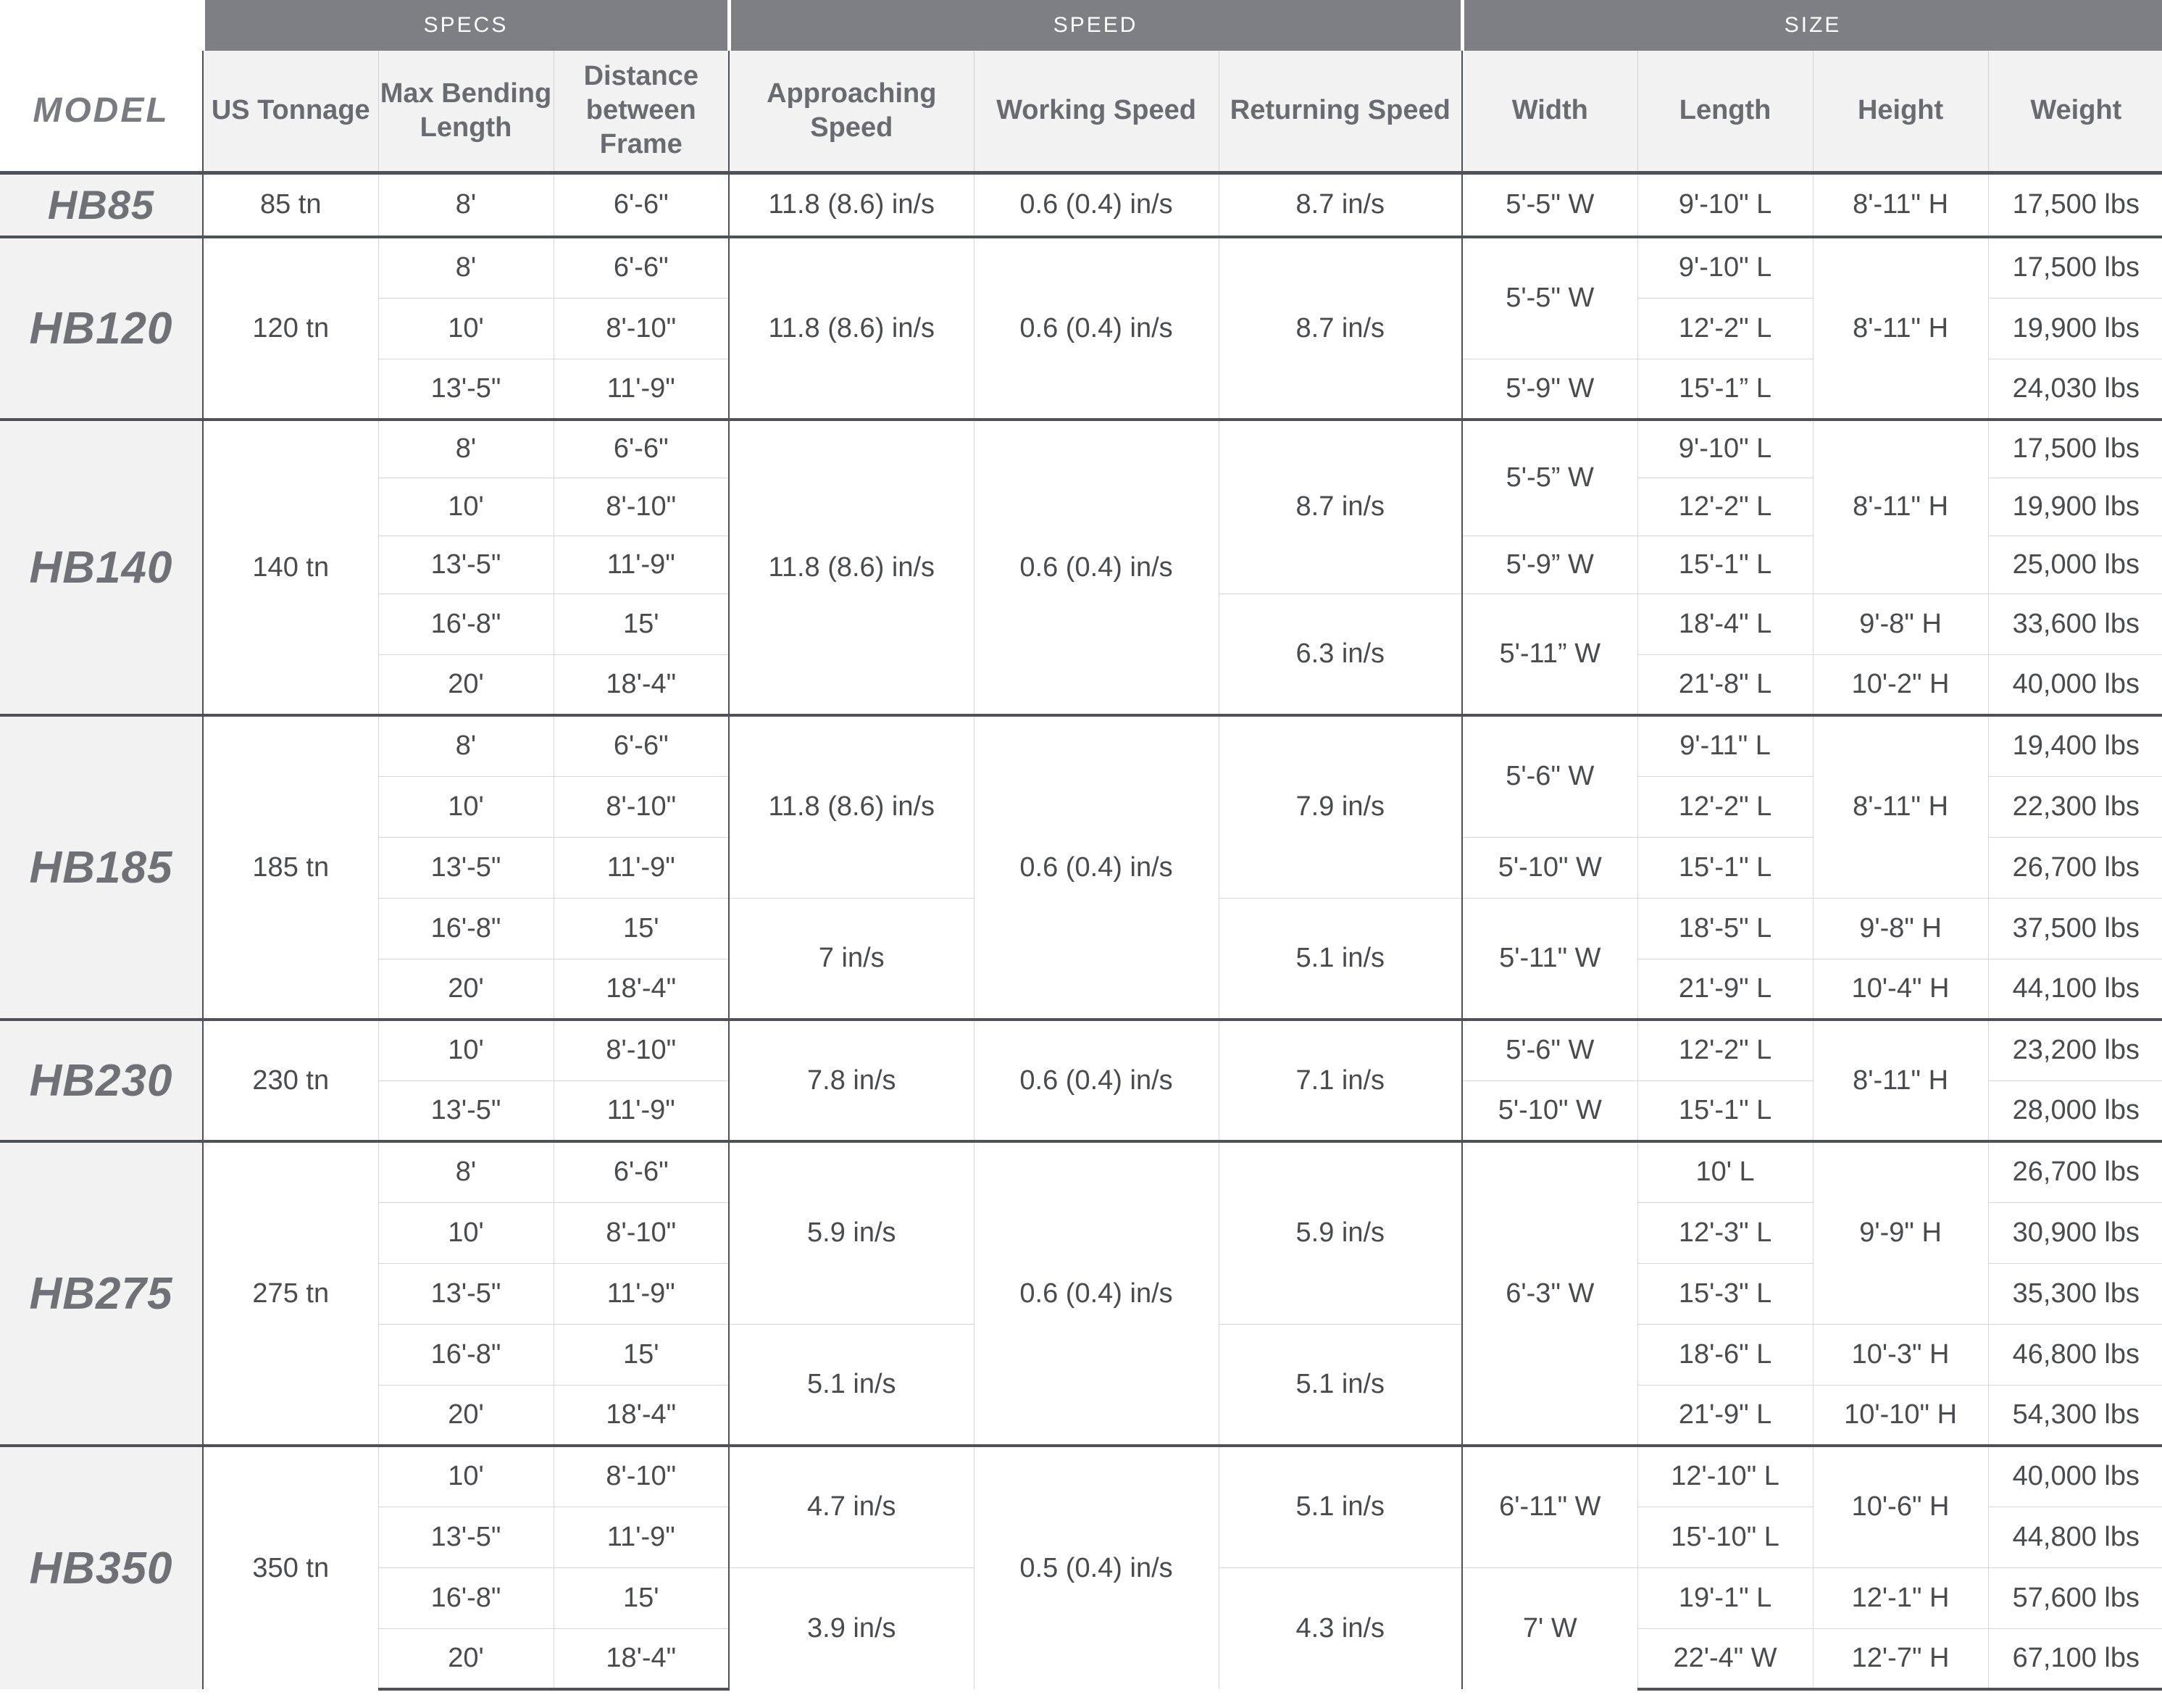 Image resolution: width=2162 pixels, height=1708 pixels. Describe the element at coordinates (1900, 113) in the screenshot. I see `height-column-header: Height` at that location.